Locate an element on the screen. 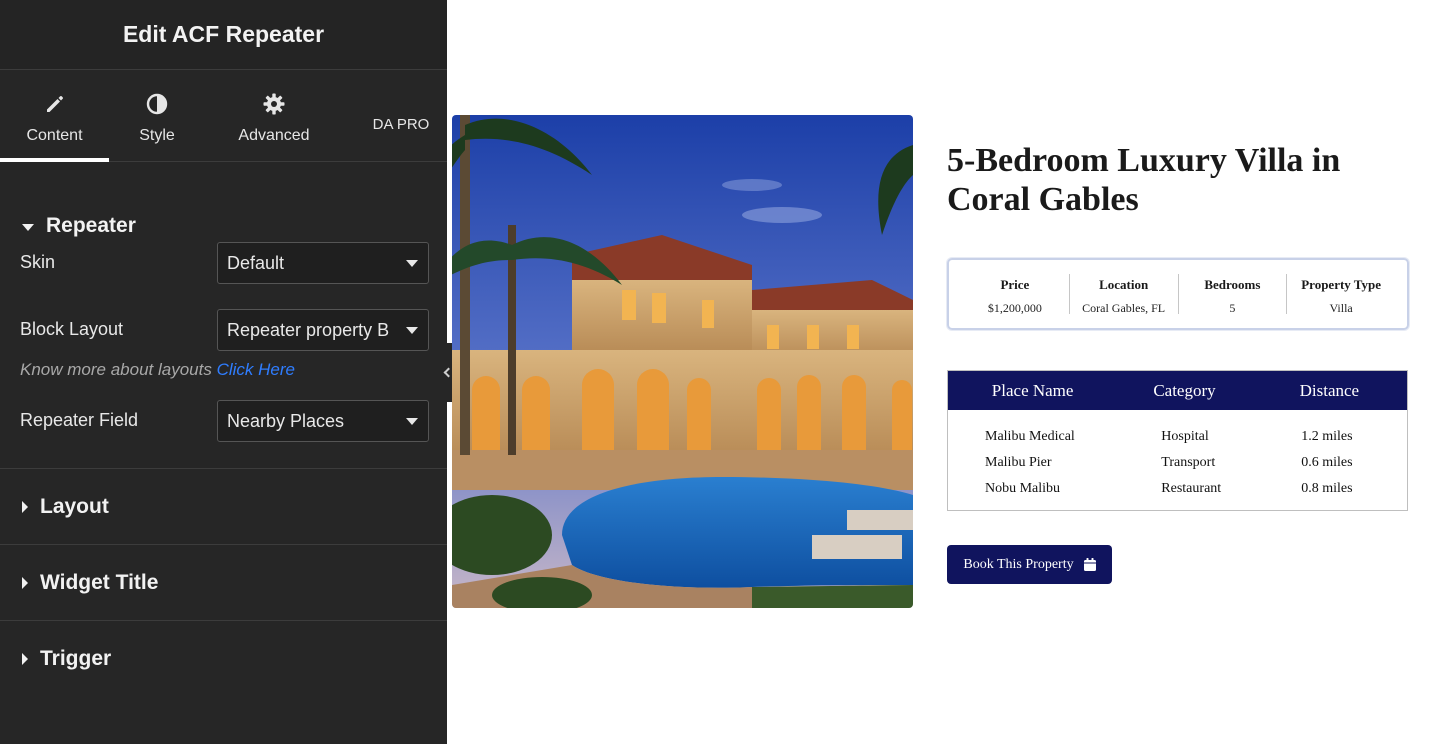 The width and height of the screenshot is (1436, 744). table-row: Malibu Pier Transport 0.6 miles is located at coordinates (1177, 463).